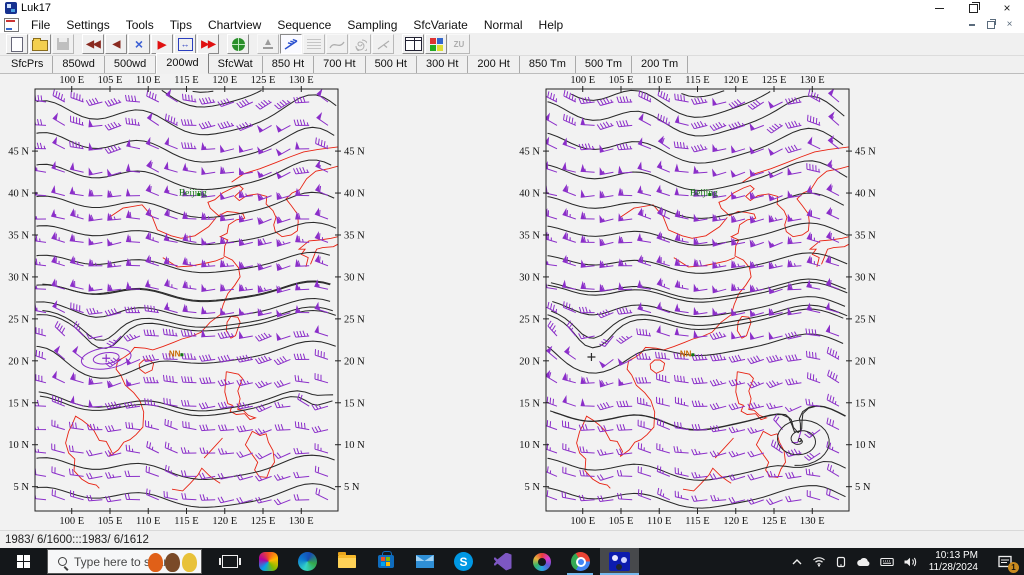 The width and height of the screenshot is (1024, 575). What do you see at coordinates (181, 25) in the screenshot?
I see `menu-tips: Tips` at bounding box center [181, 25].